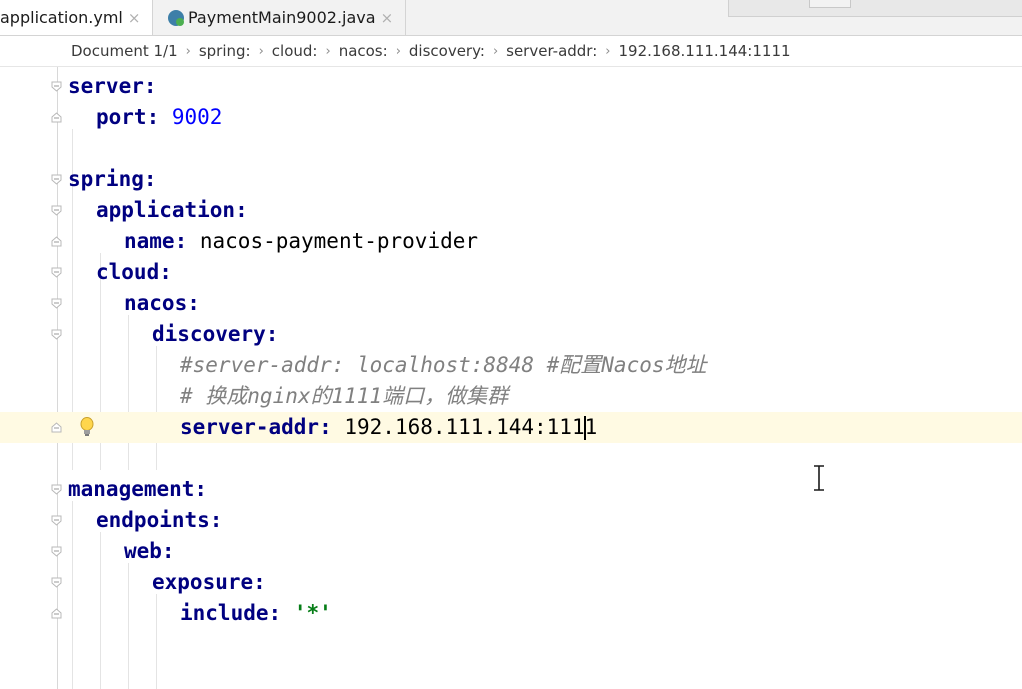 This screenshot has width=1022, height=689. I want to click on yaml-comment: # 换成nginx的1111端口，做集群, so click(344, 396).